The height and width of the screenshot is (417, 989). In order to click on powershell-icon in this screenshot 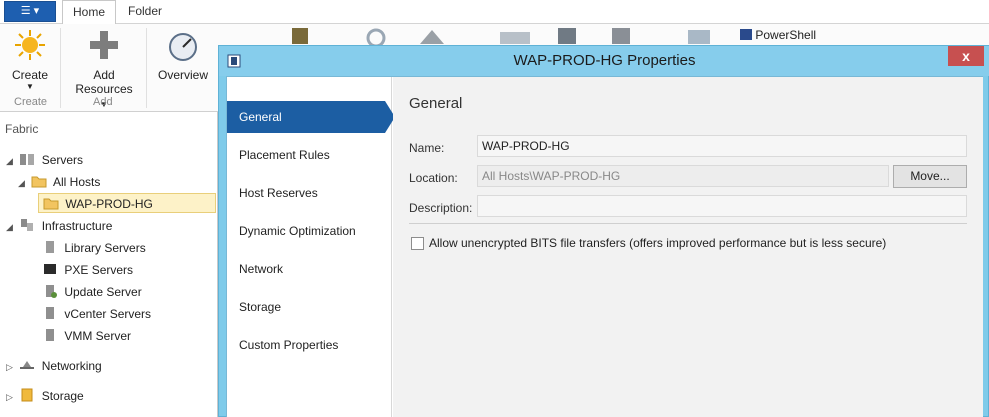, I will do `click(746, 34)`.